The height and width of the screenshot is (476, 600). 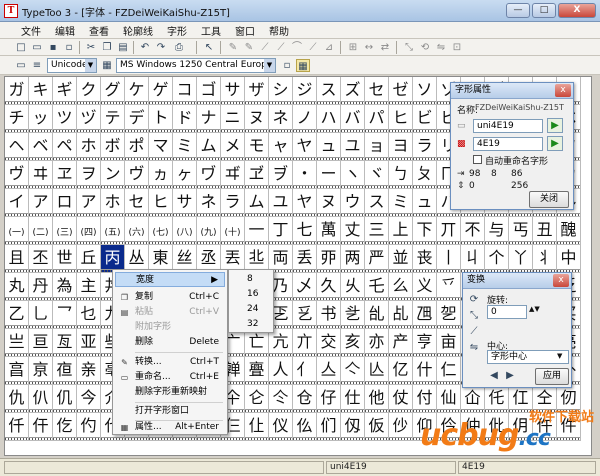 I want to click on menu-window: 窗口, so click(x=245, y=30).